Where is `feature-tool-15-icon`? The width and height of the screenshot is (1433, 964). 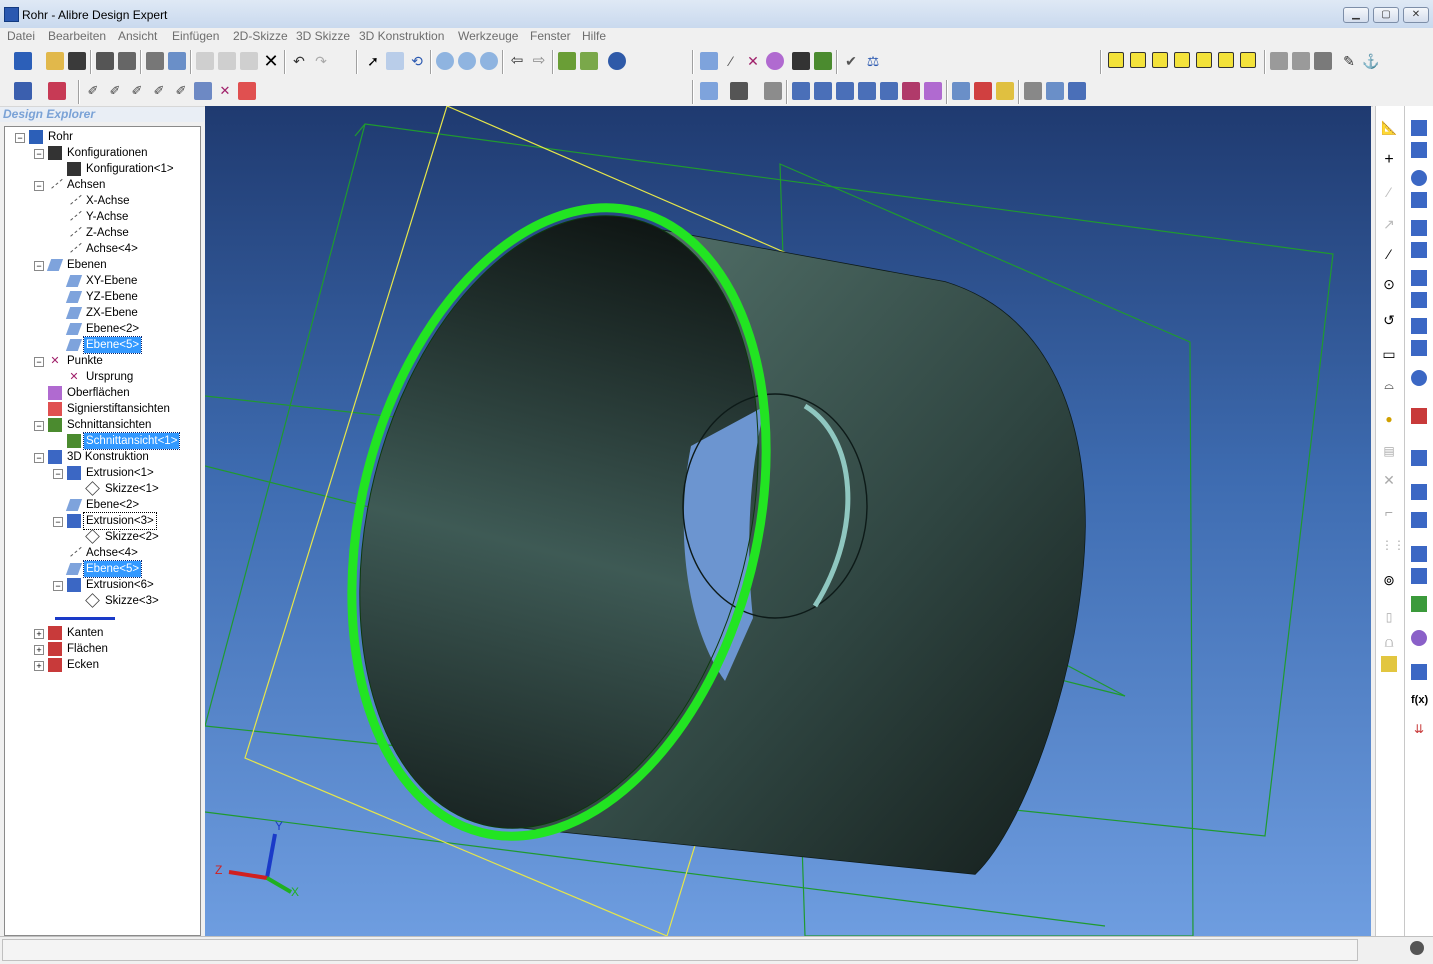 feature-tool-15-icon is located at coordinates (1055, 91).